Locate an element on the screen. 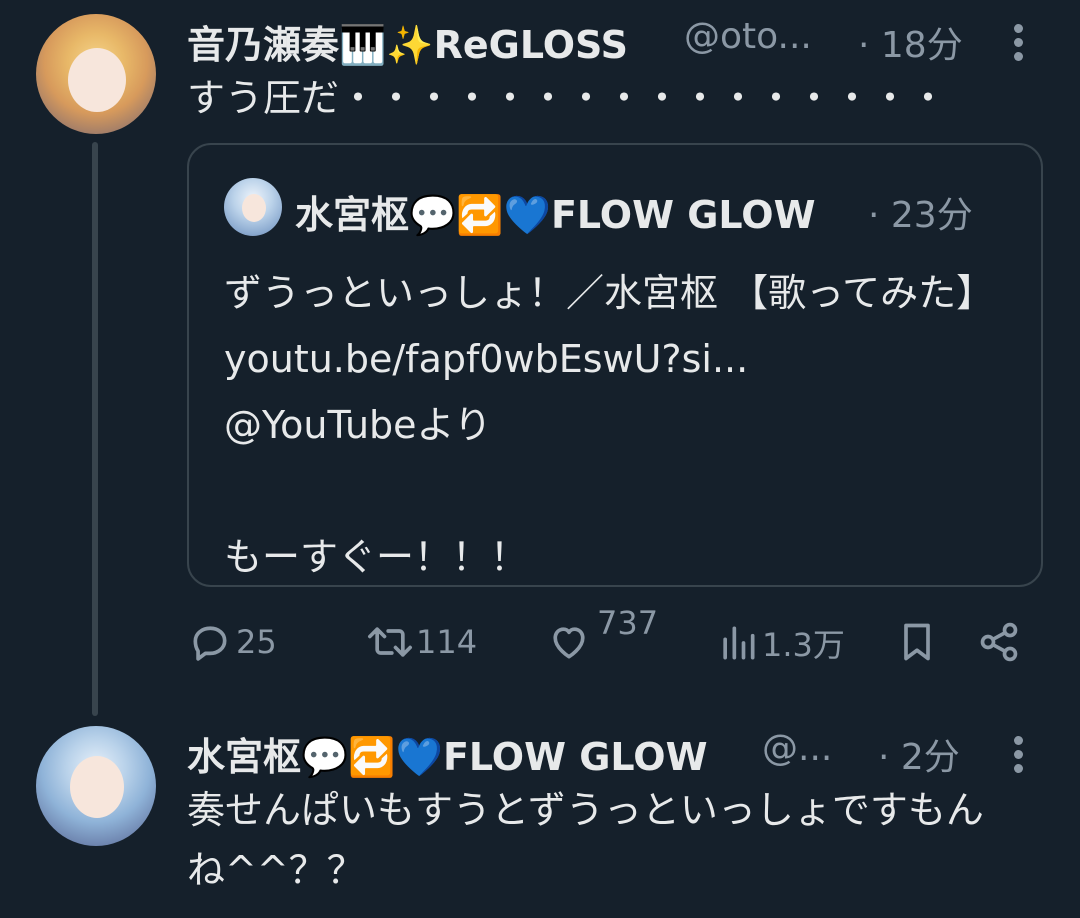 The height and width of the screenshot is (918, 1080). bookmark-icon is located at coordinates (917, 642).